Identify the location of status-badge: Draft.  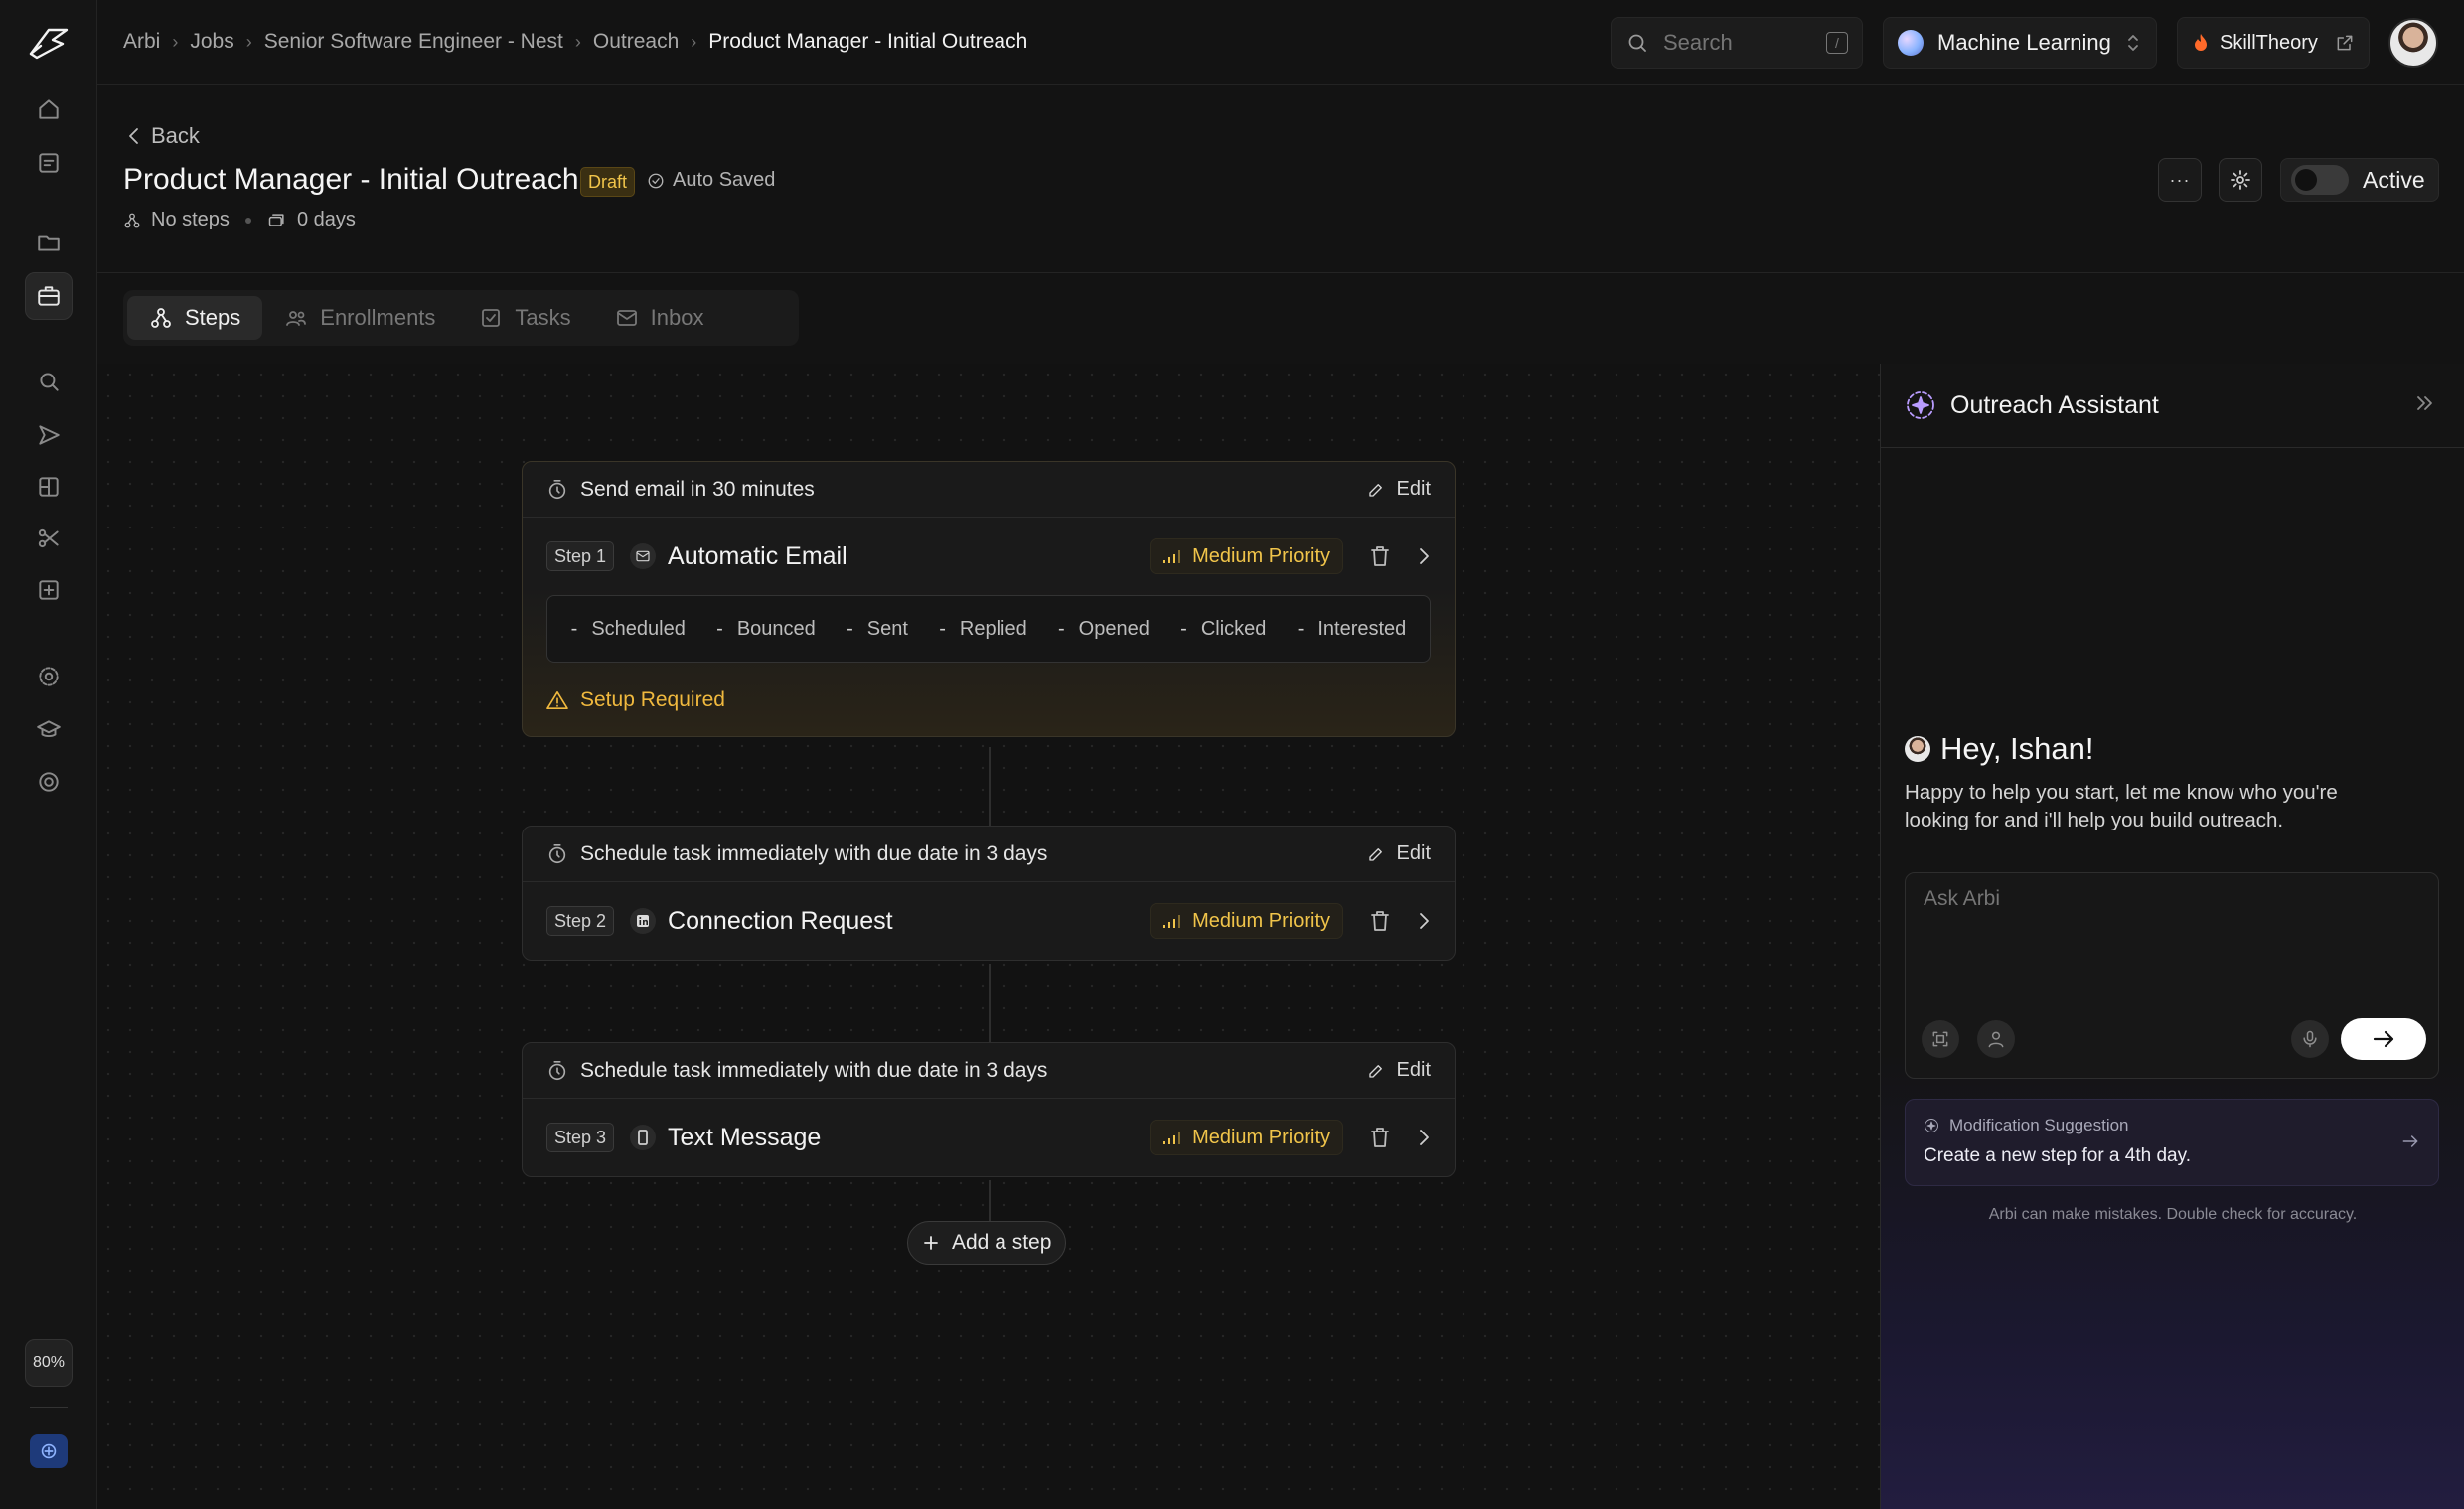
(608, 182).